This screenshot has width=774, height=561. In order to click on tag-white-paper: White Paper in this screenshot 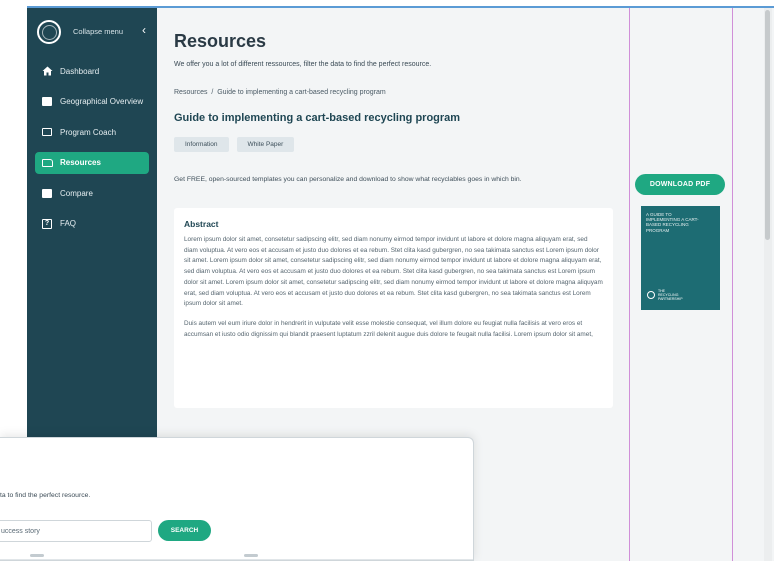, I will do `click(265, 144)`.